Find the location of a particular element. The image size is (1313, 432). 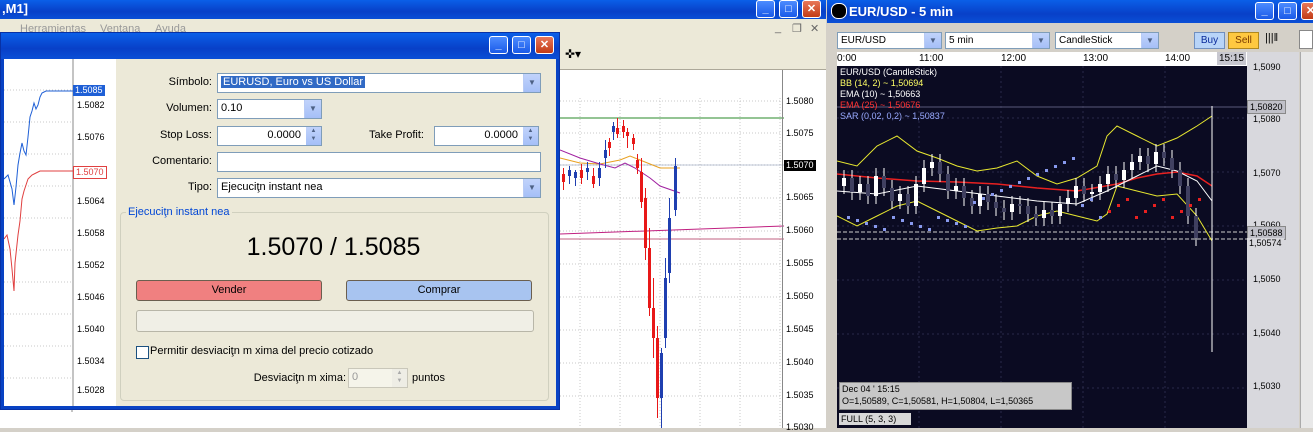

ask-price-label-overlap: 1.5085 is located at coordinates (89, 90).